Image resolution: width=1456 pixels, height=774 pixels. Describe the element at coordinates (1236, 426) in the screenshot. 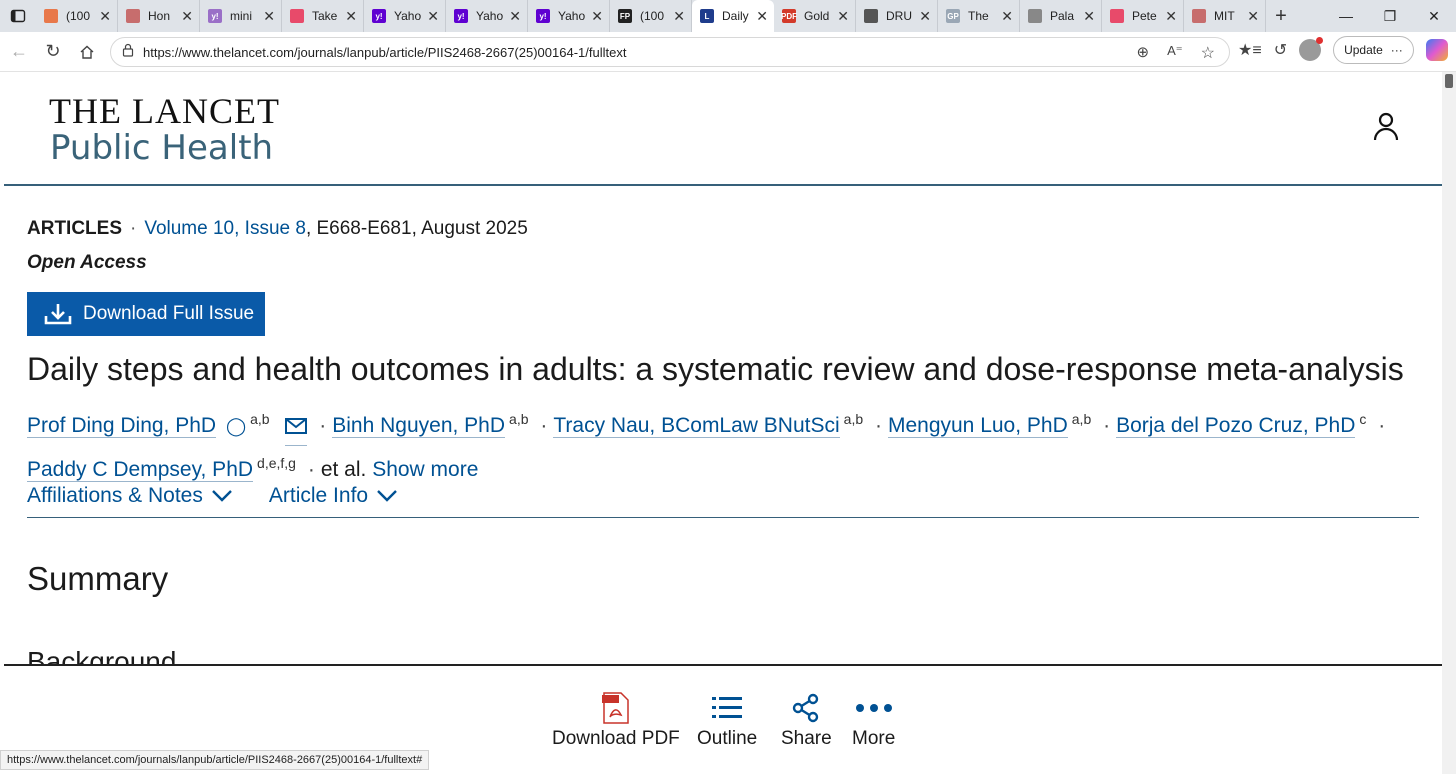

I see `author-link: Borja del Pozo Cruz, PhD` at that location.